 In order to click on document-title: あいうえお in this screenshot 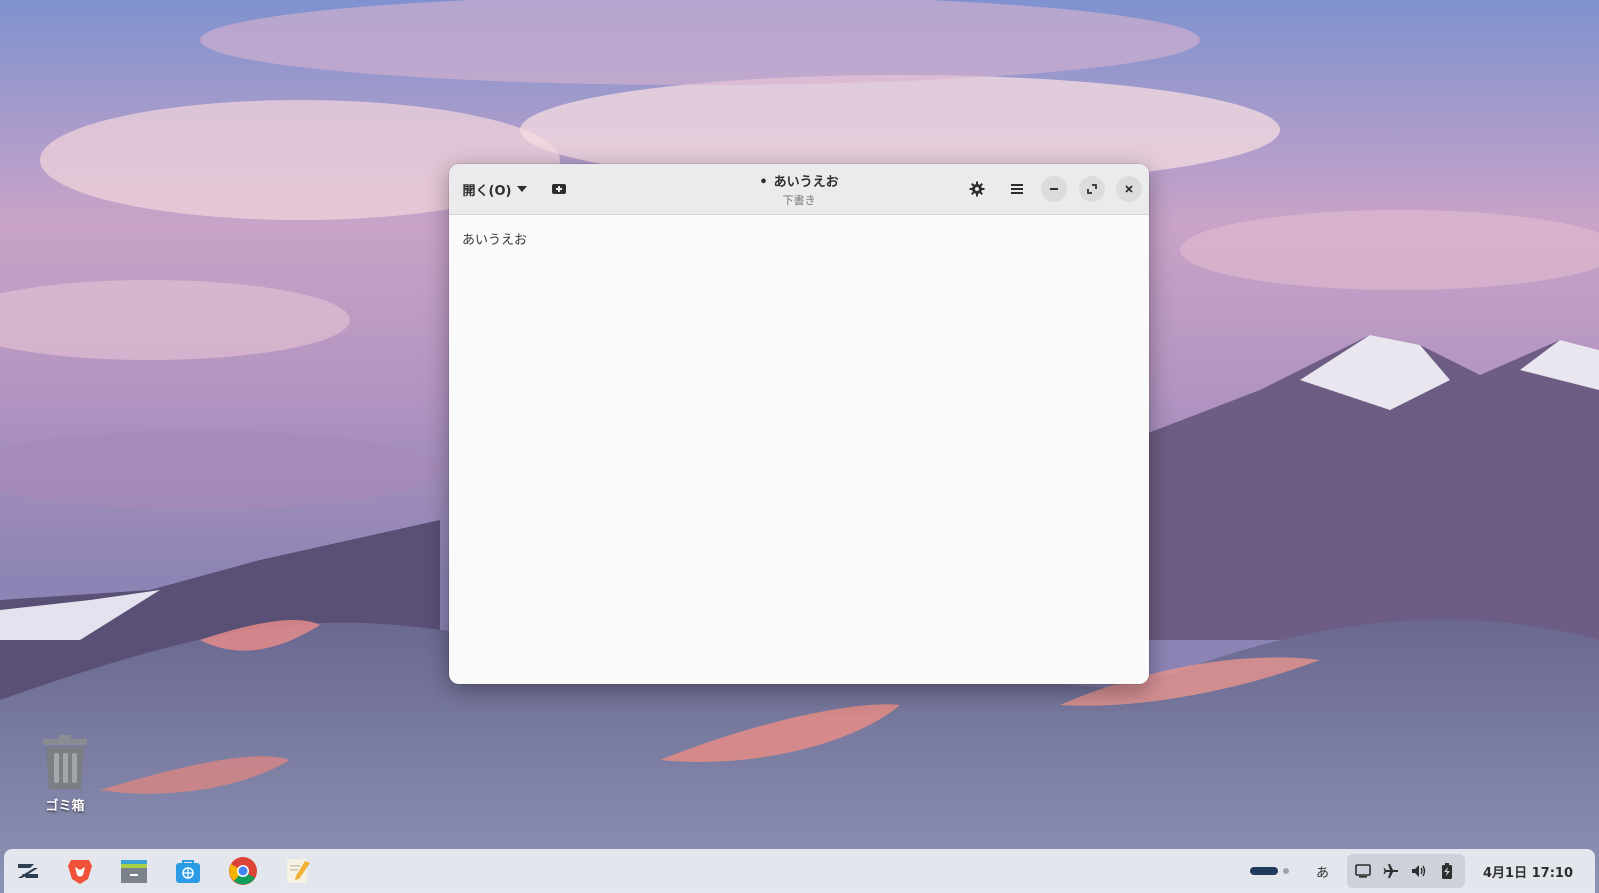, I will do `click(806, 182)`.